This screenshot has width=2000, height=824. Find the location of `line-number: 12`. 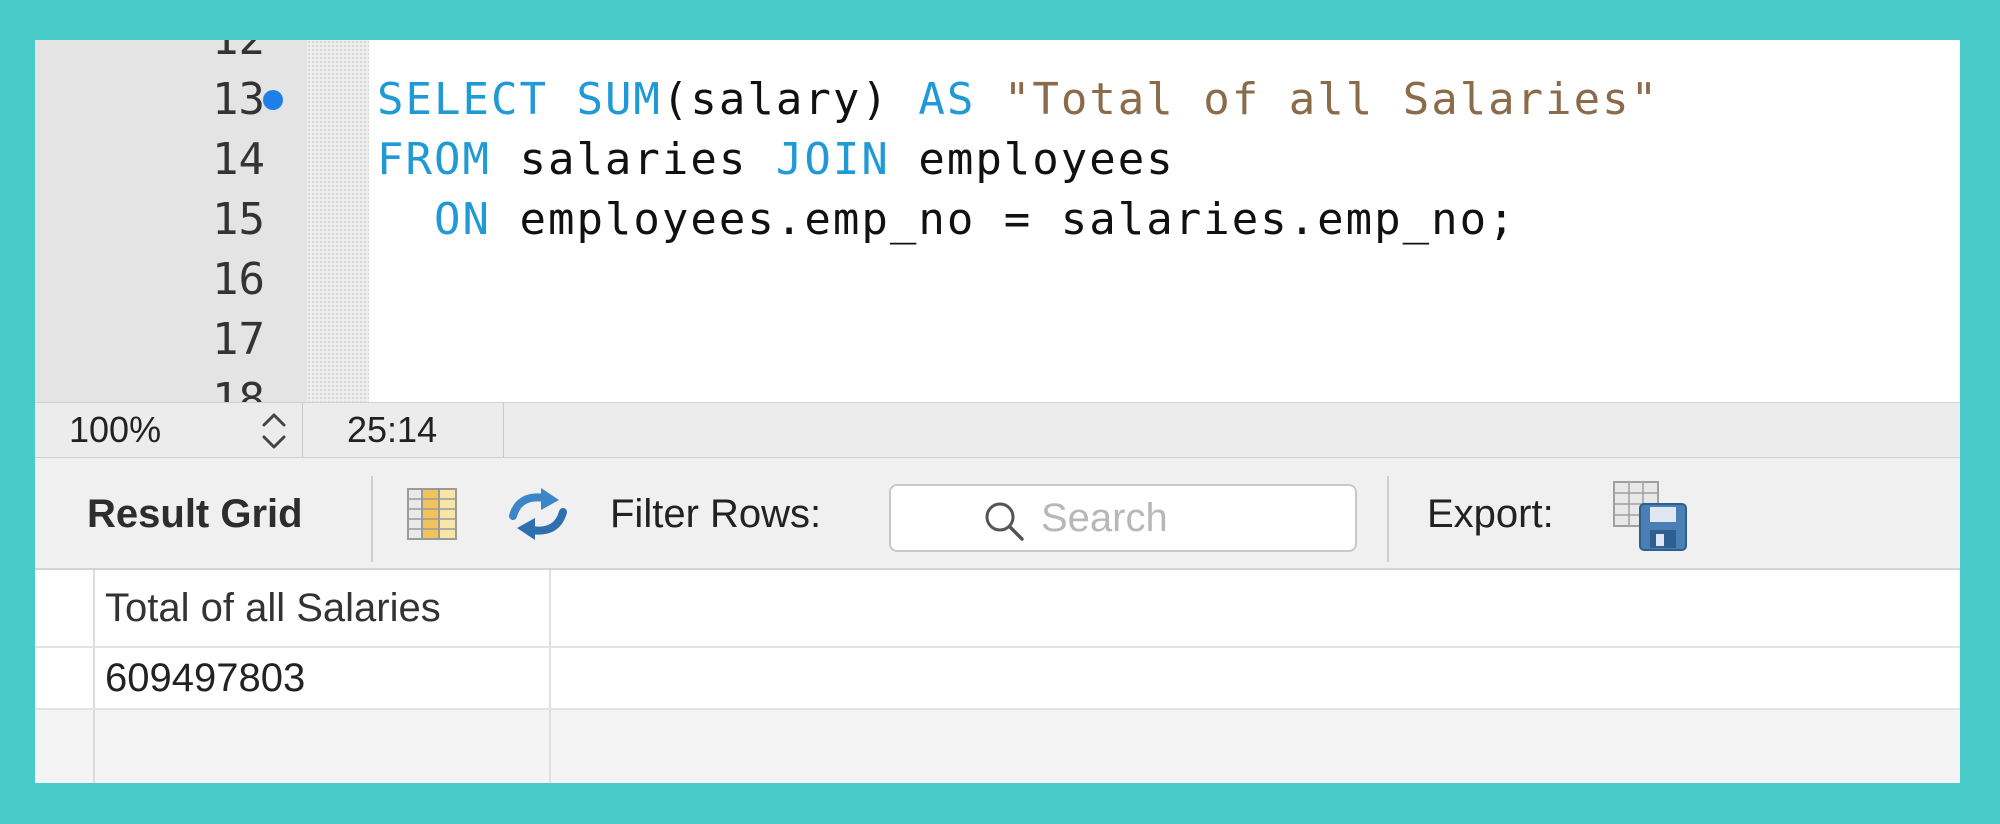

line-number: 12 is located at coordinates (190, 55).